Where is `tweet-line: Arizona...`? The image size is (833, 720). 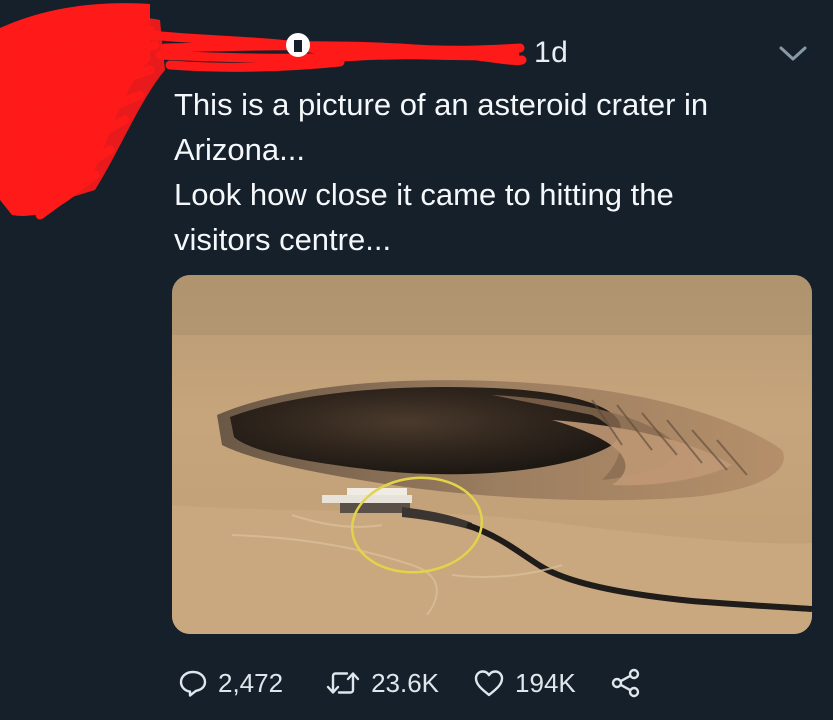
tweet-line: Arizona... is located at coordinates (239, 149).